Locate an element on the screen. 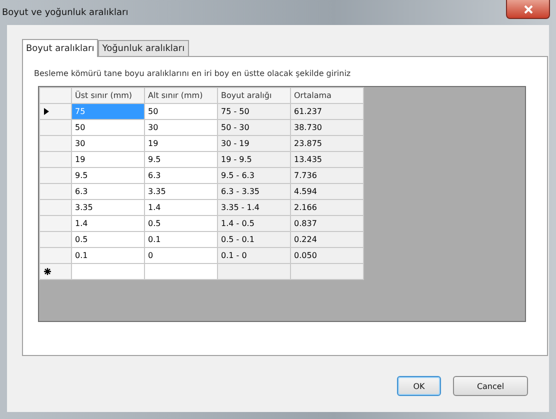  table-cell: 0.224 is located at coordinates (327, 240).